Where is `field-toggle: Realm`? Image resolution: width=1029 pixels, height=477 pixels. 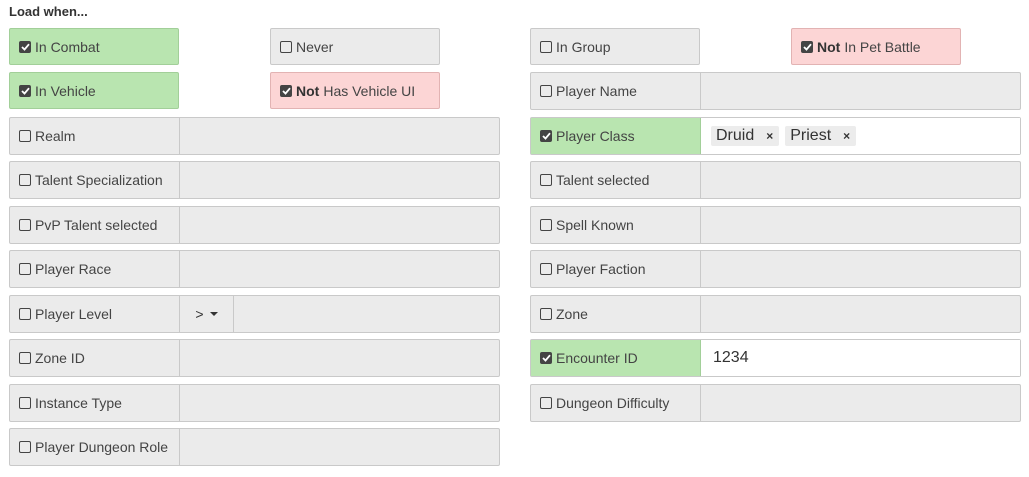 field-toggle: Realm is located at coordinates (95, 136).